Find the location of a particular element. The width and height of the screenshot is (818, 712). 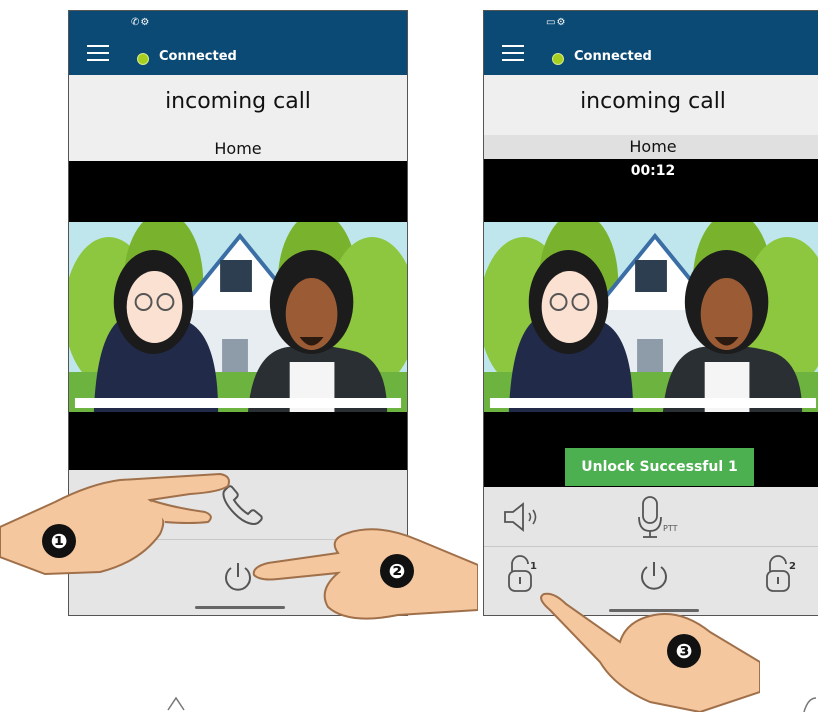

divider is located at coordinates (651, 546).